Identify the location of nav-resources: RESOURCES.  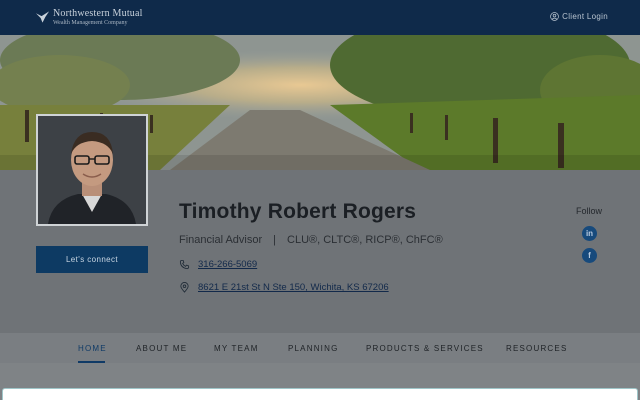
(536, 348).